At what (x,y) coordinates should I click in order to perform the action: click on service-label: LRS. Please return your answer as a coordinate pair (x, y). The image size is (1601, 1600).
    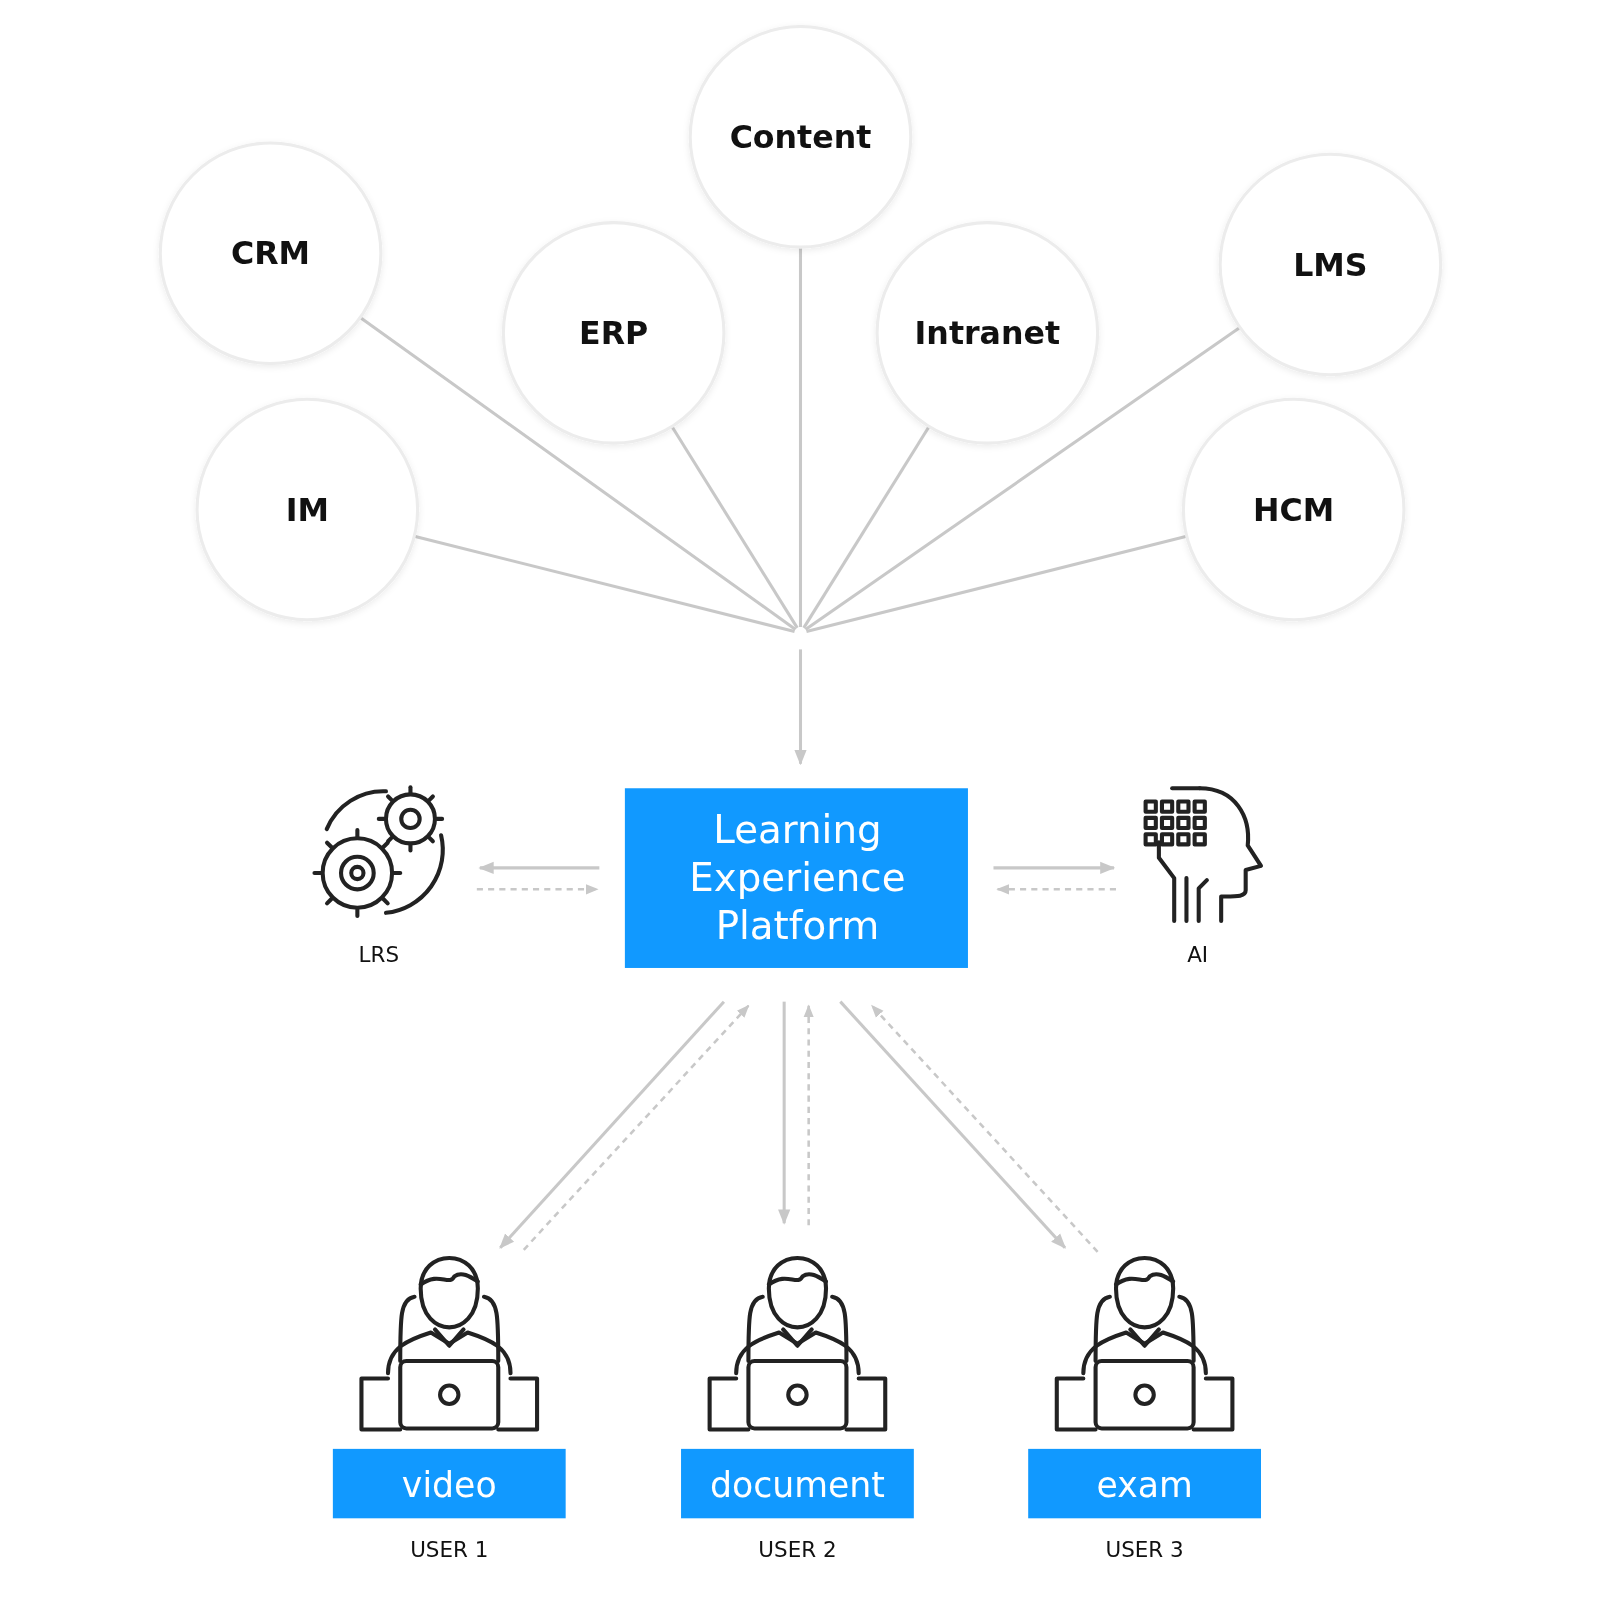
    Looking at the image, I should click on (379, 954).